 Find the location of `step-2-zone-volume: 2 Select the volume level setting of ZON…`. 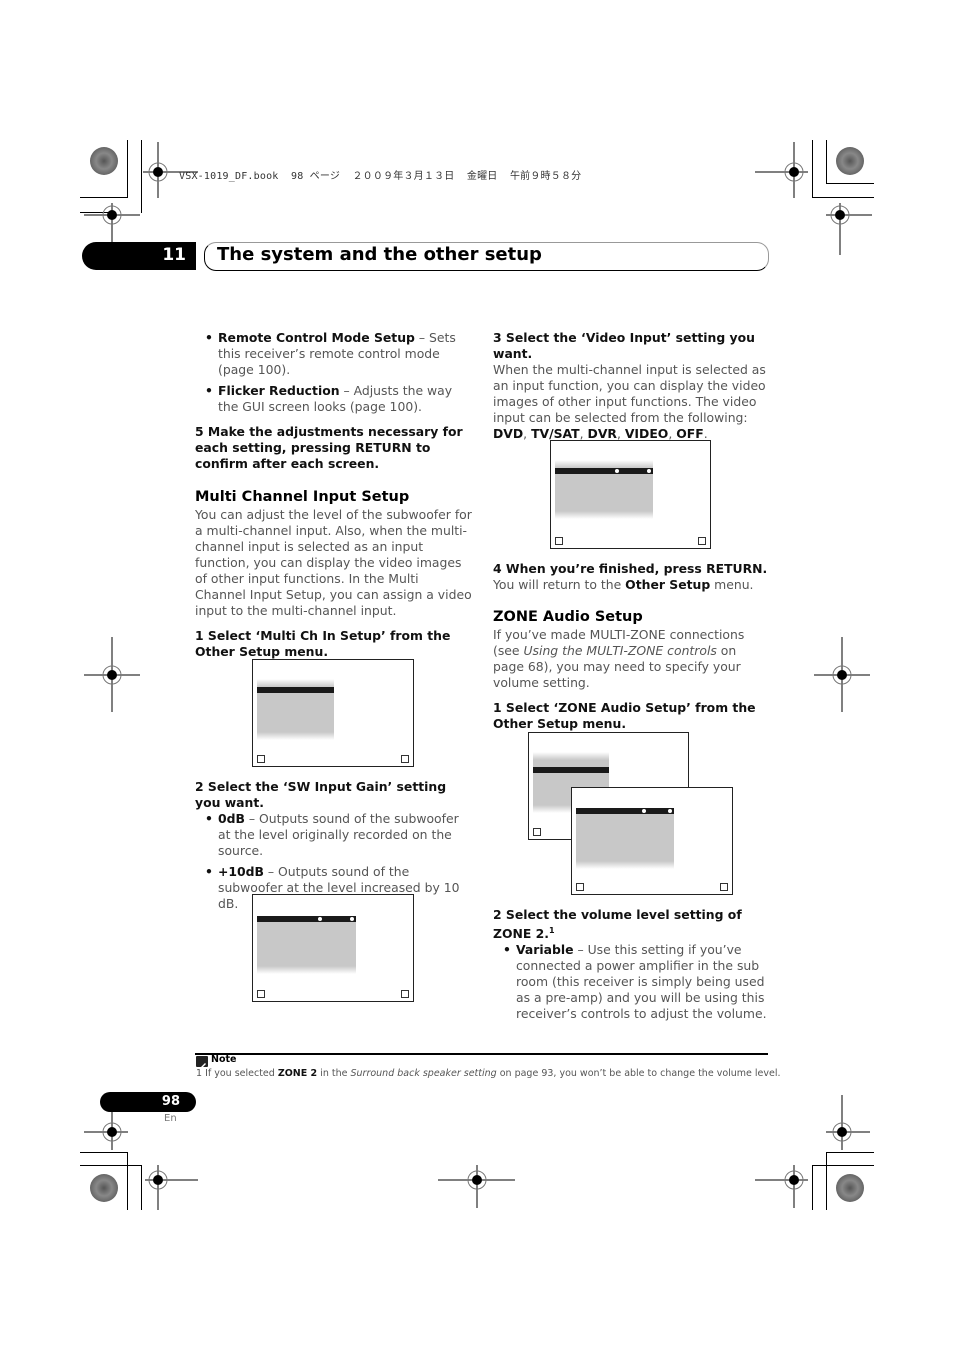

step-2-zone-volume: 2 Select the volume level setting of ZON… is located at coordinates (617, 924).